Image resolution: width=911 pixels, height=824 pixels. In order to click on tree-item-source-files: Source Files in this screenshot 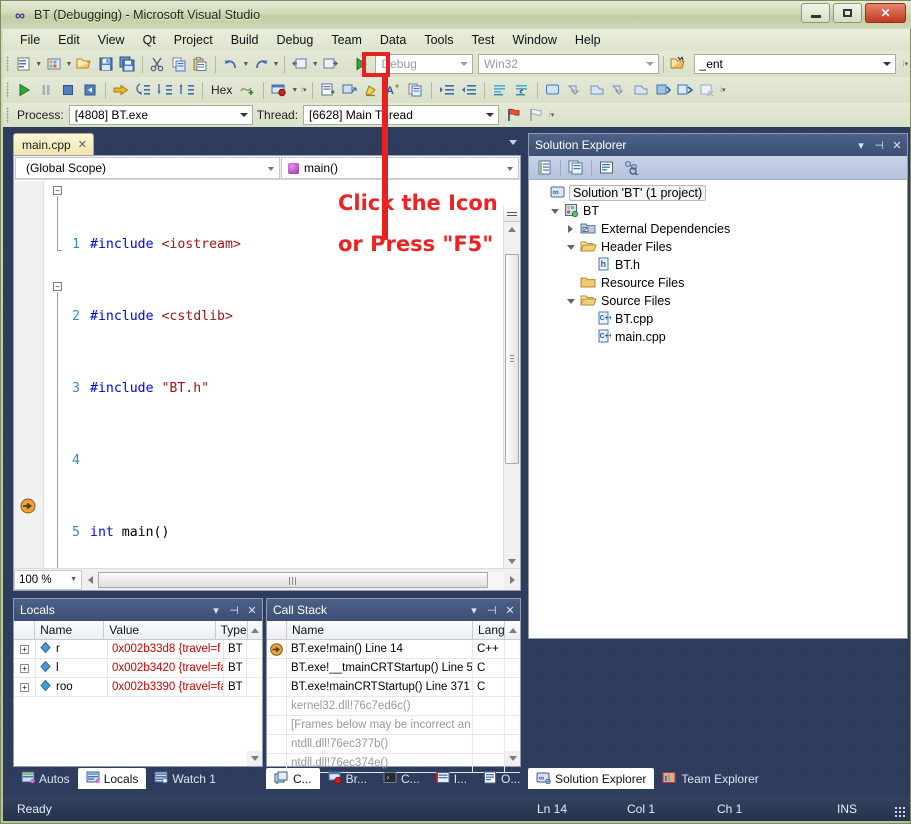, I will do `click(720, 301)`.